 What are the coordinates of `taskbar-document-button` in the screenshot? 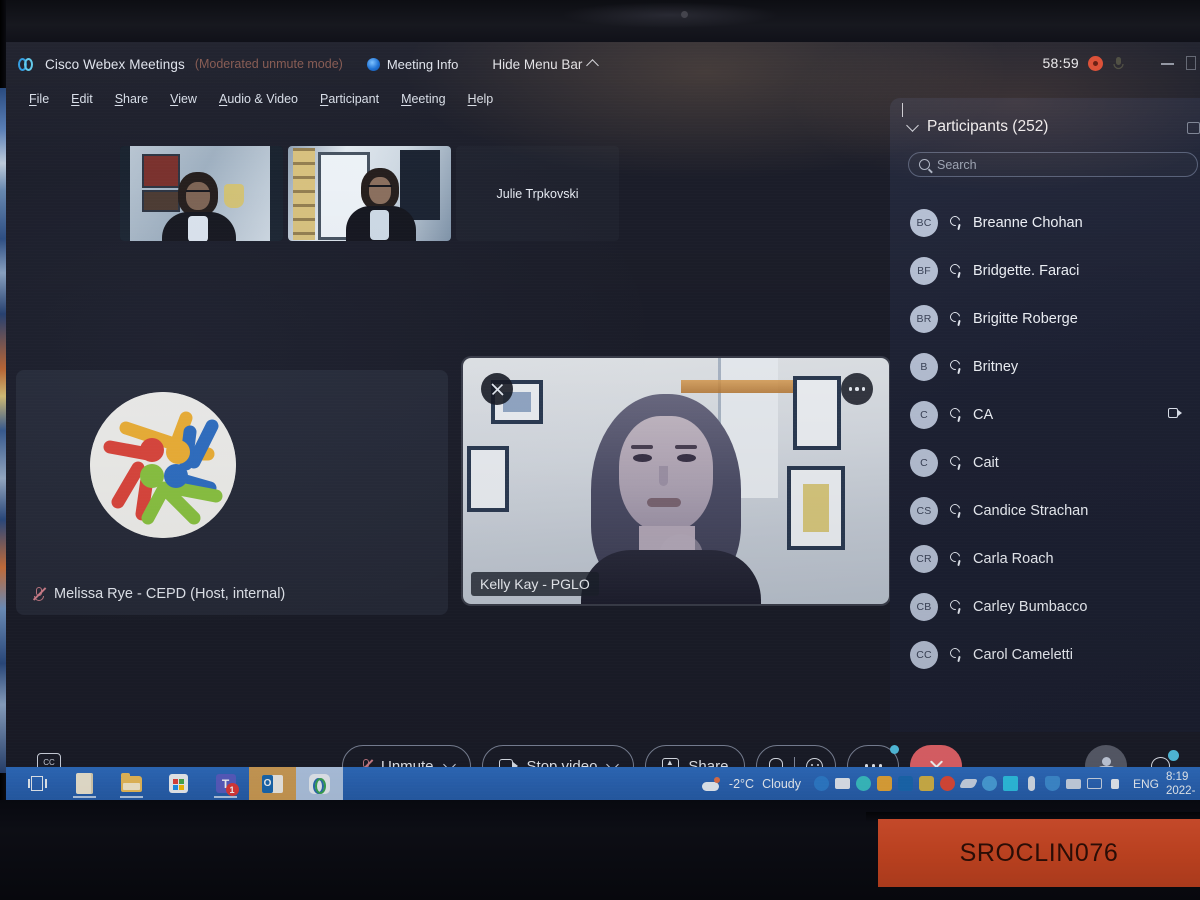 It's located at (84, 783).